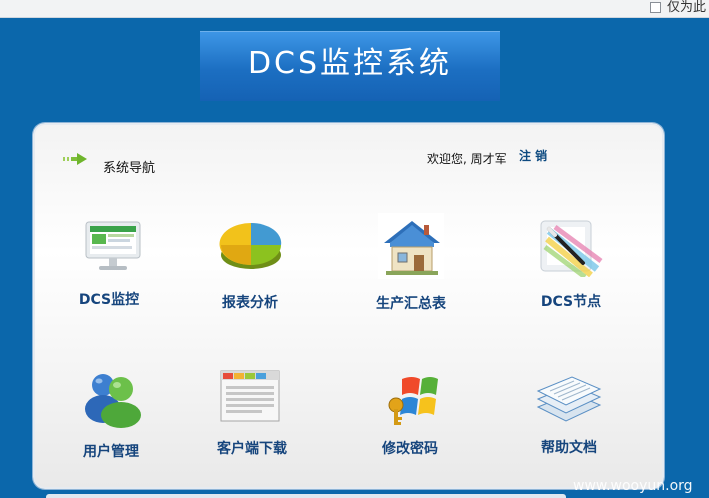  What do you see at coordinates (306, 496) in the screenshot?
I see `bottom-strip` at bounding box center [306, 496].